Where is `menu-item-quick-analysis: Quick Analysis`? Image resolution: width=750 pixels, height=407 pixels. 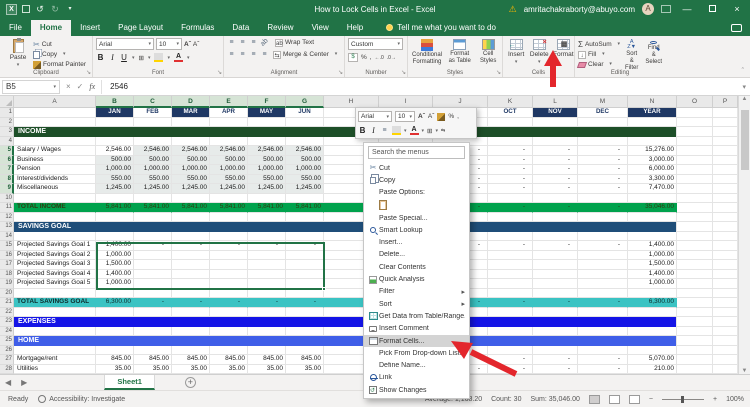 menu-item-quick-analysis: Quick Analysis is located at coordinates (416, 279).